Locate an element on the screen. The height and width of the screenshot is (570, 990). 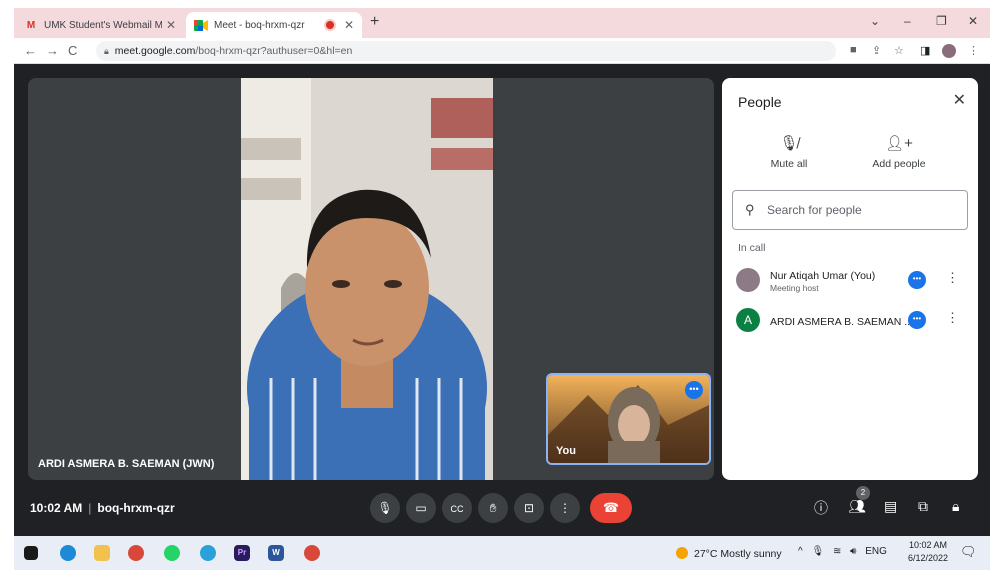
tab-meet: Meet - boq-hrxm-qzr ✕ is located at coordinates (274, 25).